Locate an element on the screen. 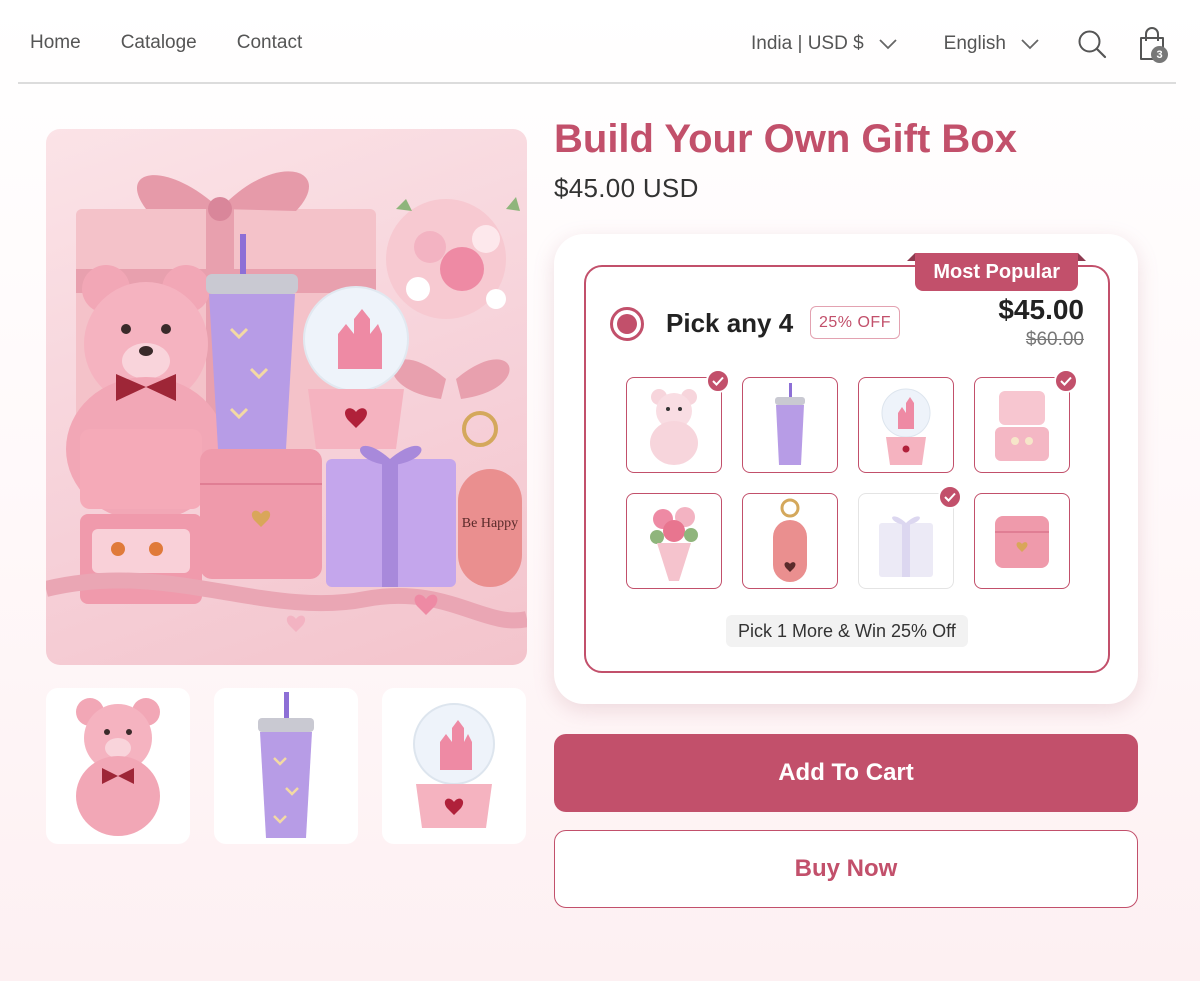 The height and width of the screenshot is (981, 1200). region-selector: India | USD $ is located at coordinates (824, 44).